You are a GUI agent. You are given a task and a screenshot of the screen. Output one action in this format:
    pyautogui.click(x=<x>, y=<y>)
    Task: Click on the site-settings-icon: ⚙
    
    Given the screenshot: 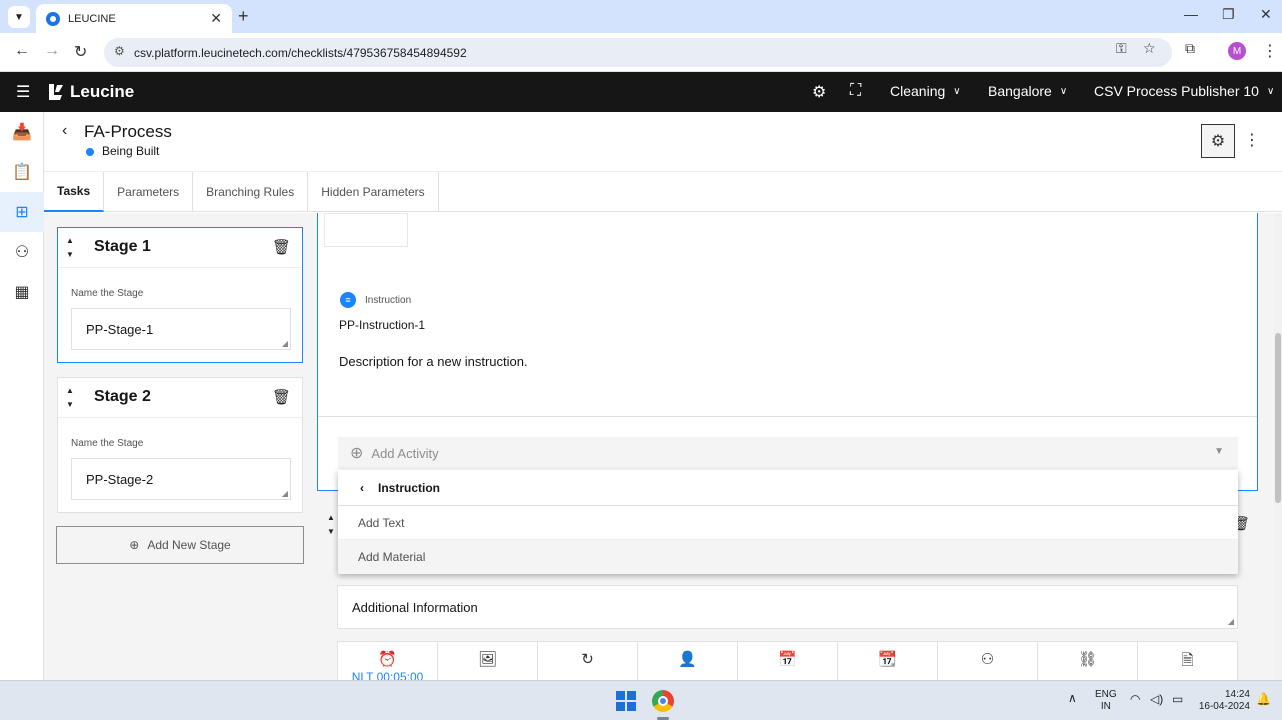 What is the action you would take?
    pyautogui.click(x=119, y=51)
    